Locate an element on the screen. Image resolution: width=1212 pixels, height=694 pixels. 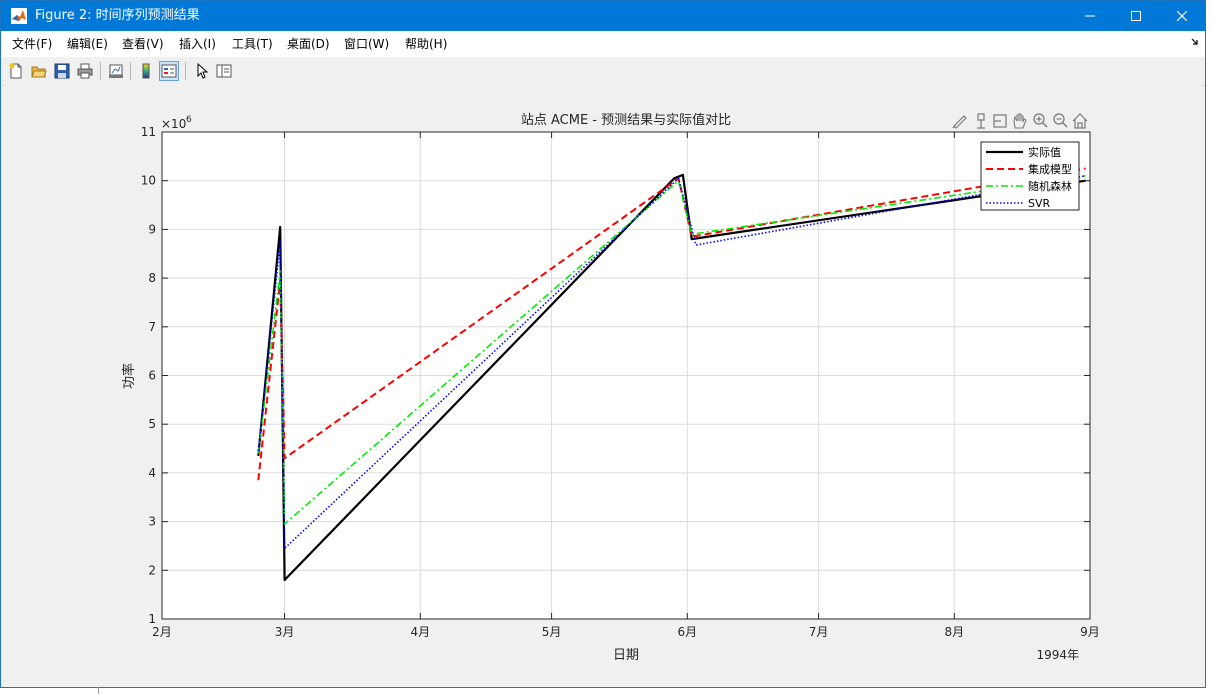
y-tick-label: 9 is located at coordinates (152, 229).